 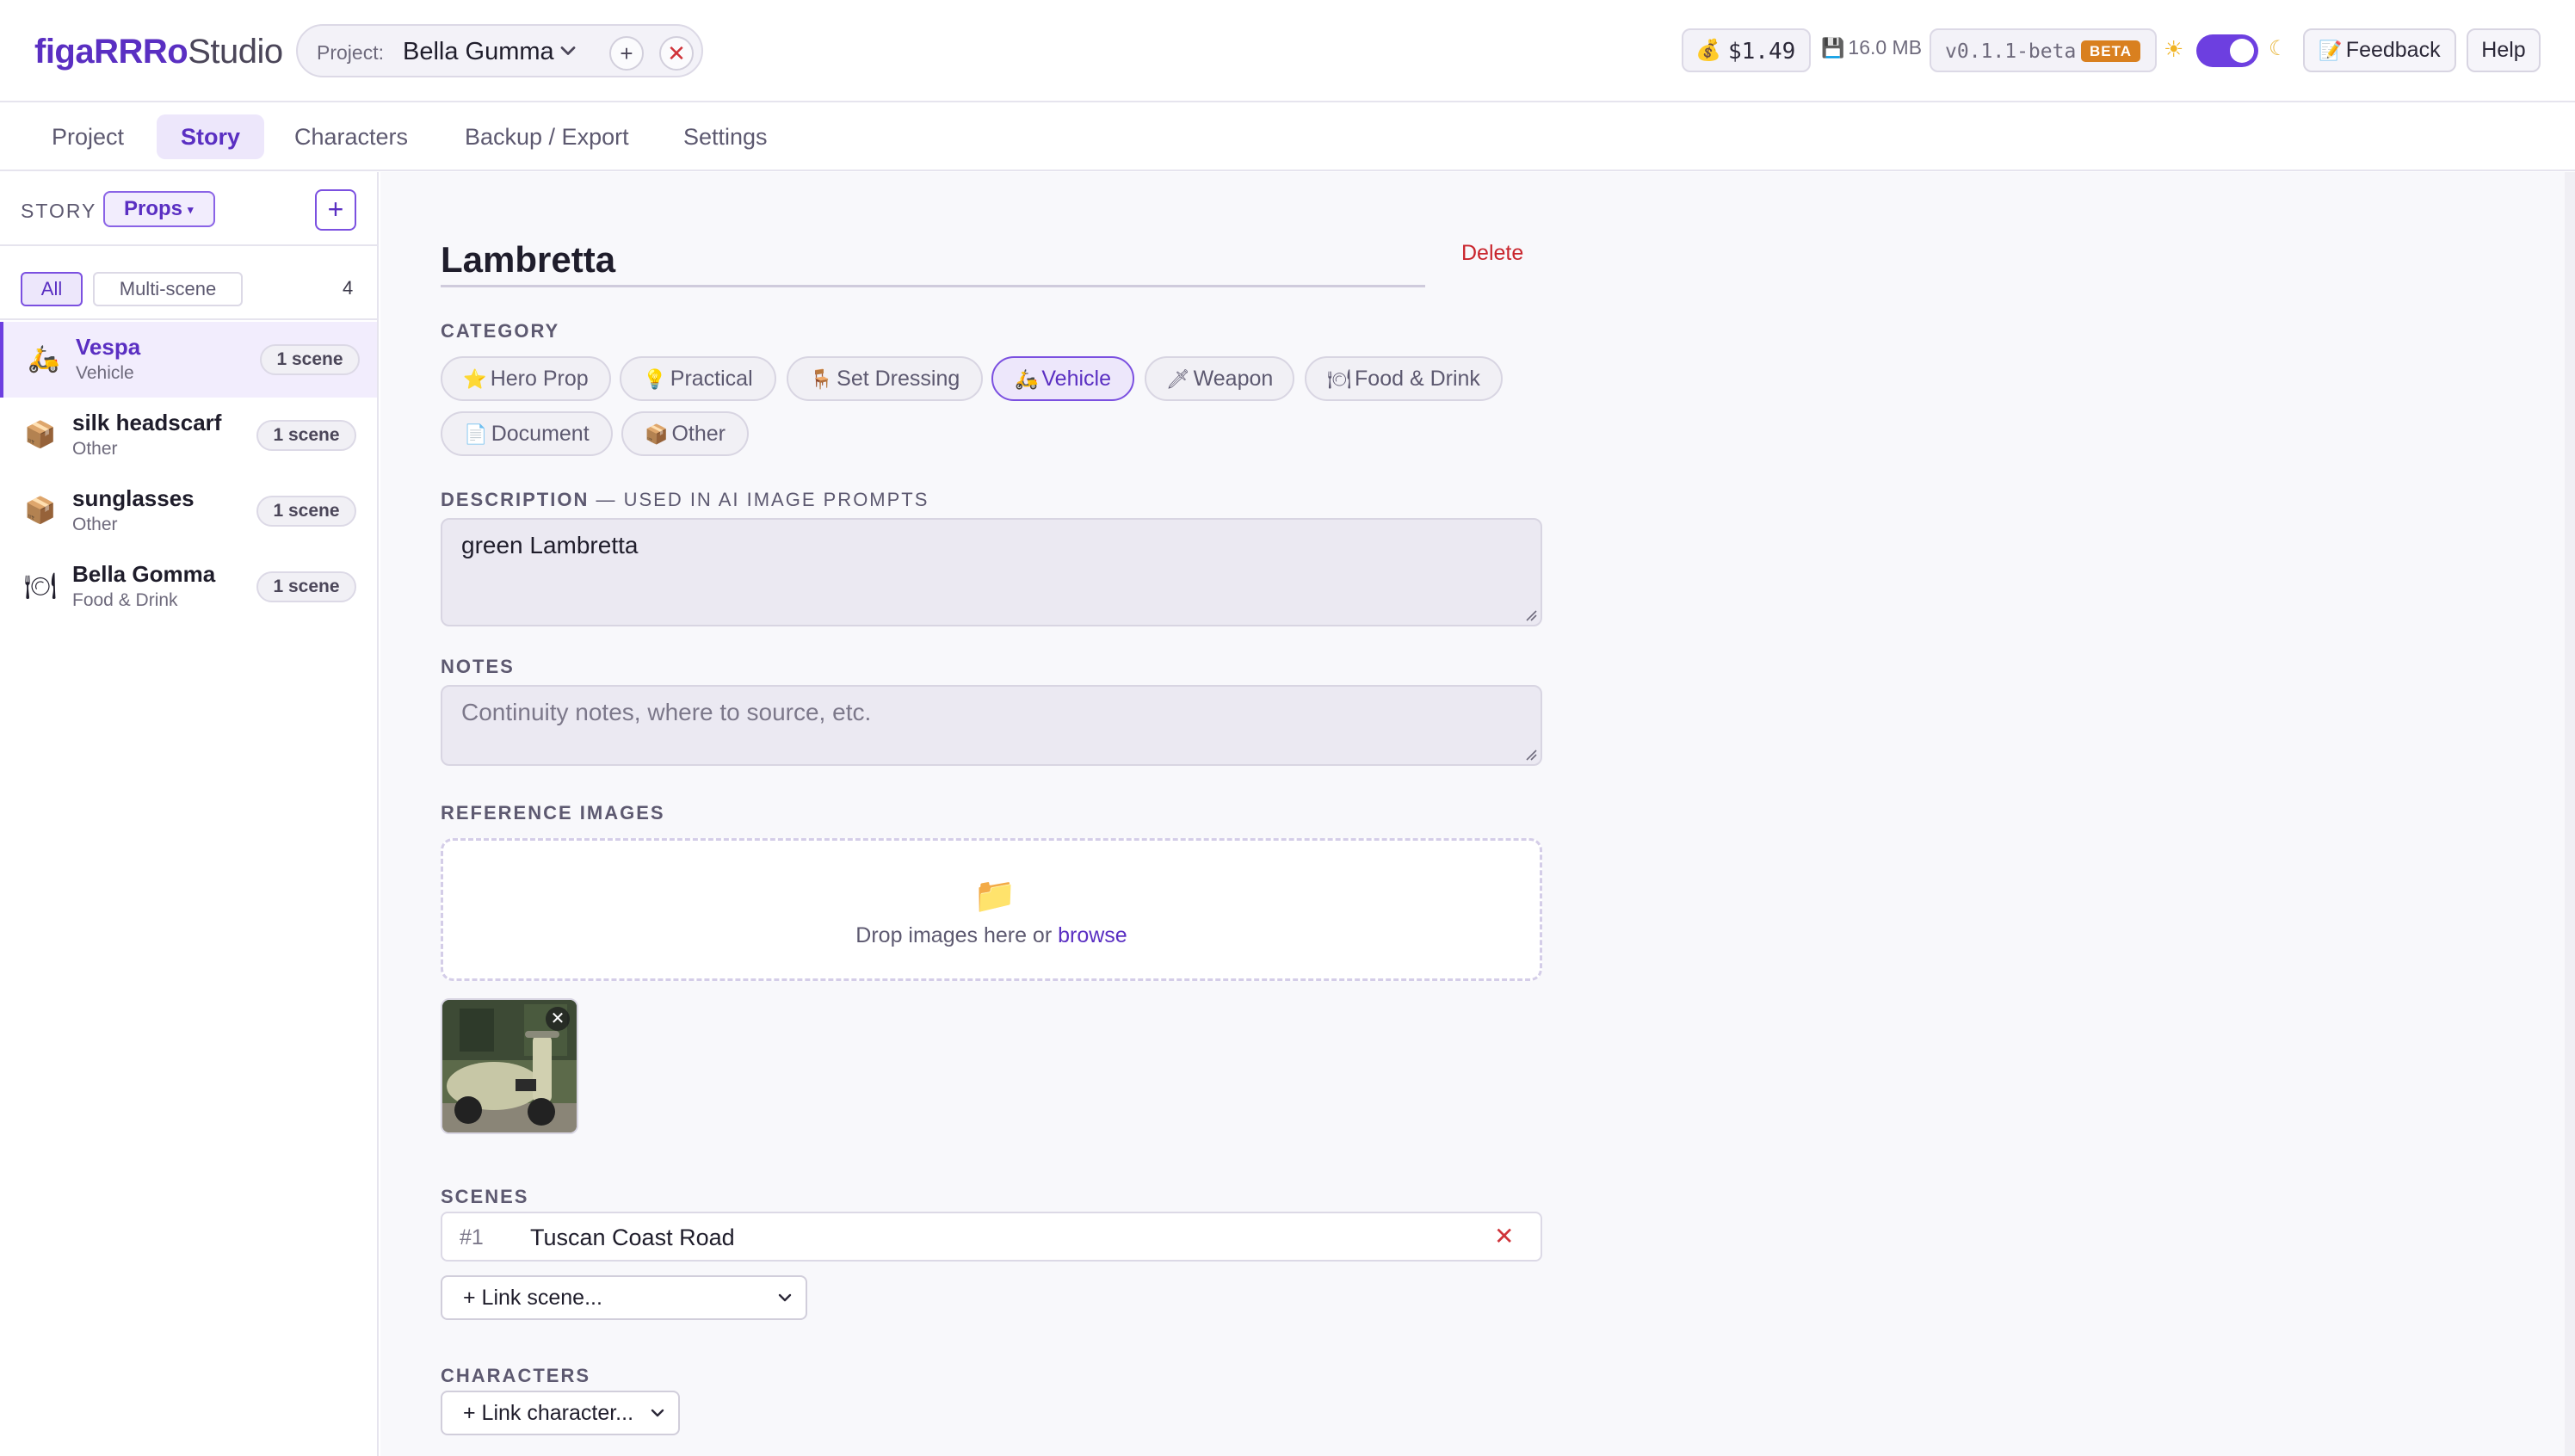 I want to click on story-type-select: Props ▾, so click(x=159, y=209).